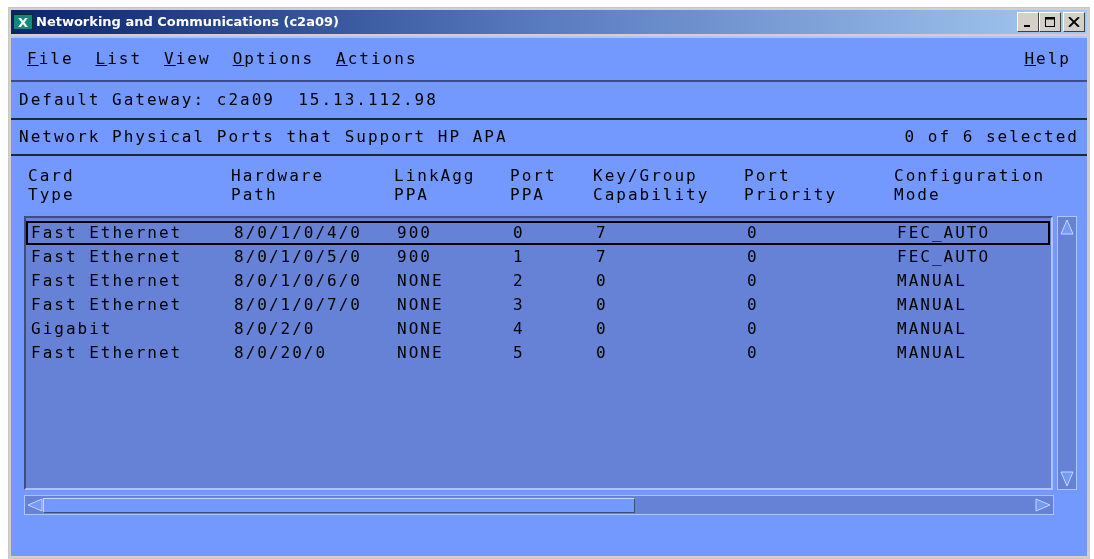 The height and width of the screenshot is (559, 1094). Describe the element at coordinates (51, 185) in the screenshot. I see `column-header: Card Type` at that location.